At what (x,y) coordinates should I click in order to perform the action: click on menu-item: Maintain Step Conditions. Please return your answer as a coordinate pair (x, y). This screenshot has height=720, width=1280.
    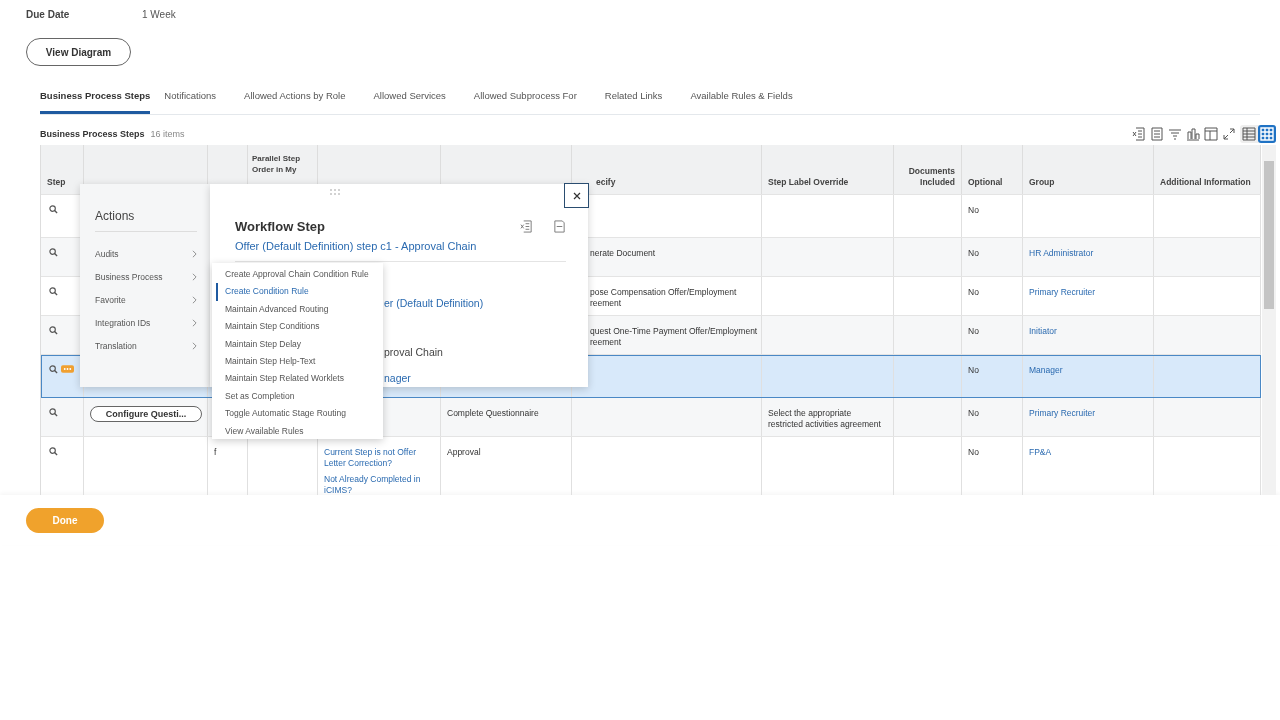
    Looking at the image, I should click on (299, 327).